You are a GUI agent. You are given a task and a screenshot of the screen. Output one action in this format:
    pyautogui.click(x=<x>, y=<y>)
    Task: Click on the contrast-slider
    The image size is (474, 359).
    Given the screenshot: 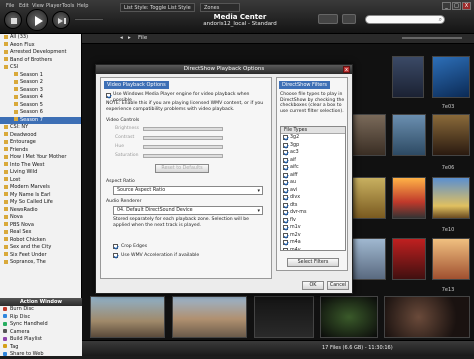 What is the action you would take?
    pyautogui.click(x=183, y=138)
    